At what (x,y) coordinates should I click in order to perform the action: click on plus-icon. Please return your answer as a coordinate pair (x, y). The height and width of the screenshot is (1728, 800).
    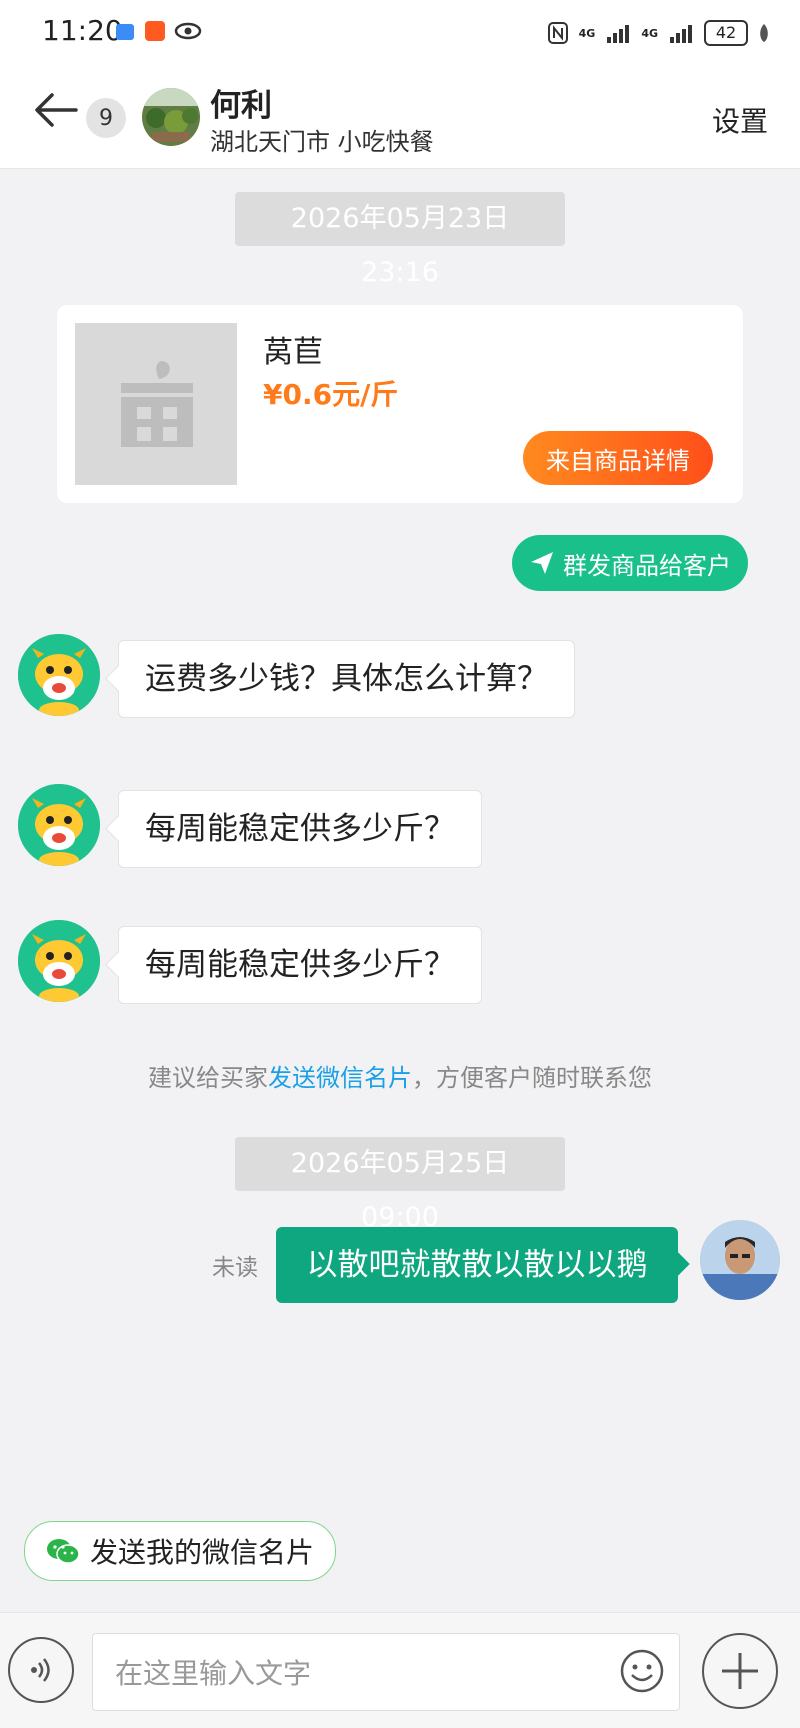
    Looking at the image, I should click on (740, 1671).